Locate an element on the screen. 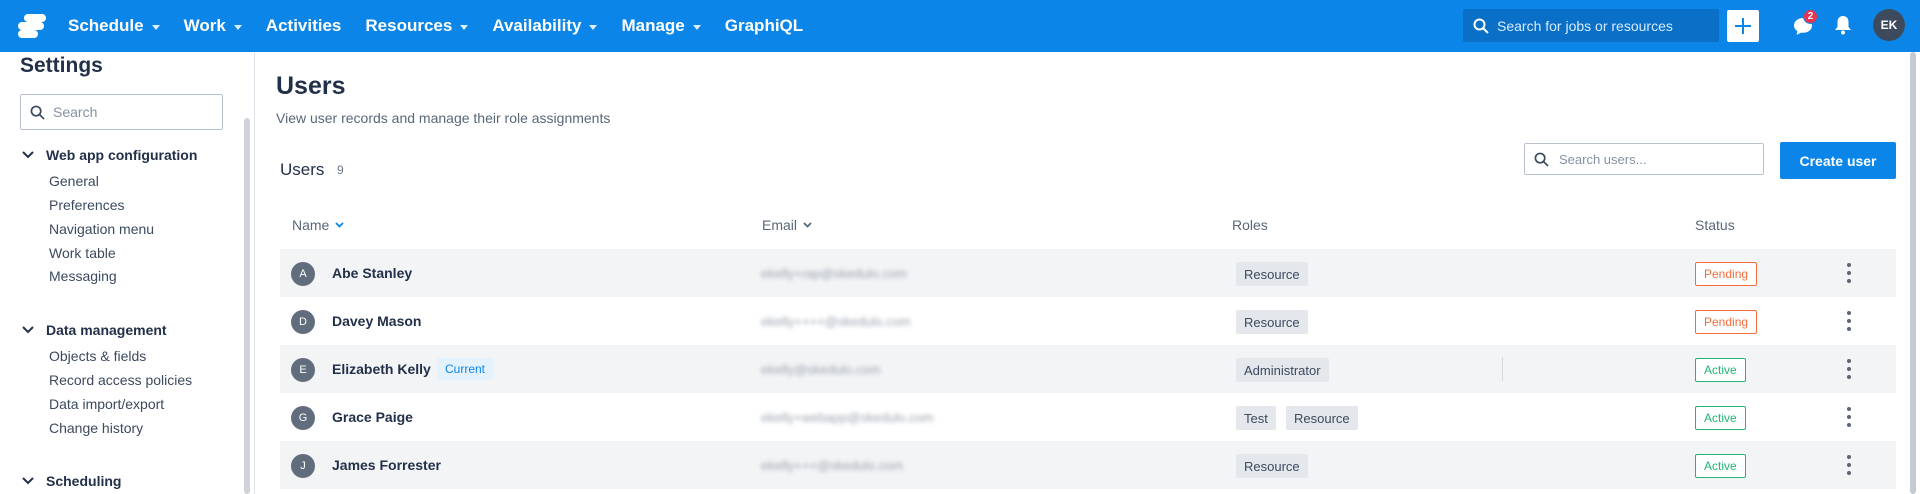  row-avatar: J is located at coordinates (303, 466).